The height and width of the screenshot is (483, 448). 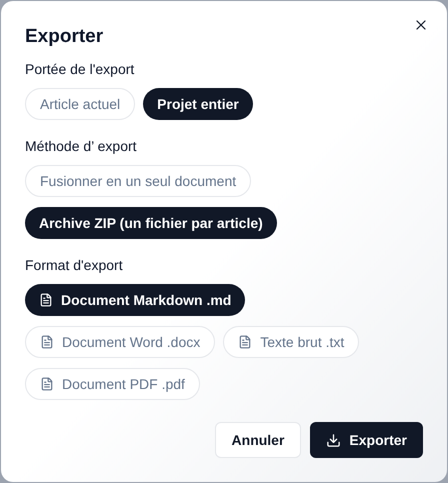 What do you see at coordinates (64, 37) in the screenshot?
I see `dialog-title: Exporter` at bounding box center [64, 37].